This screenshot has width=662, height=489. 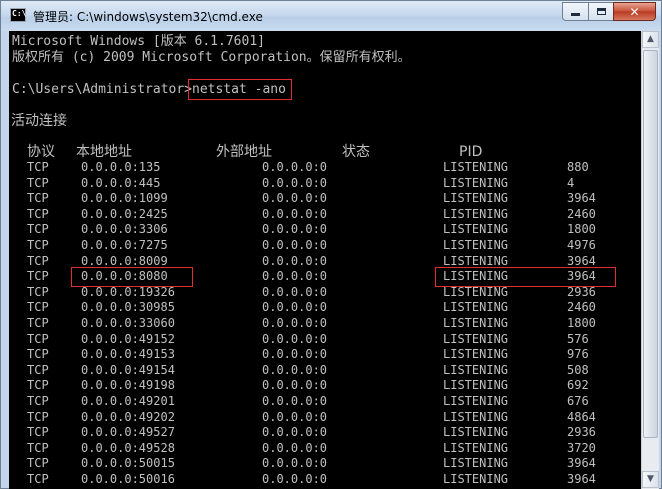 I want to click on pid-cell: 2936, so click(x=581, y=292).